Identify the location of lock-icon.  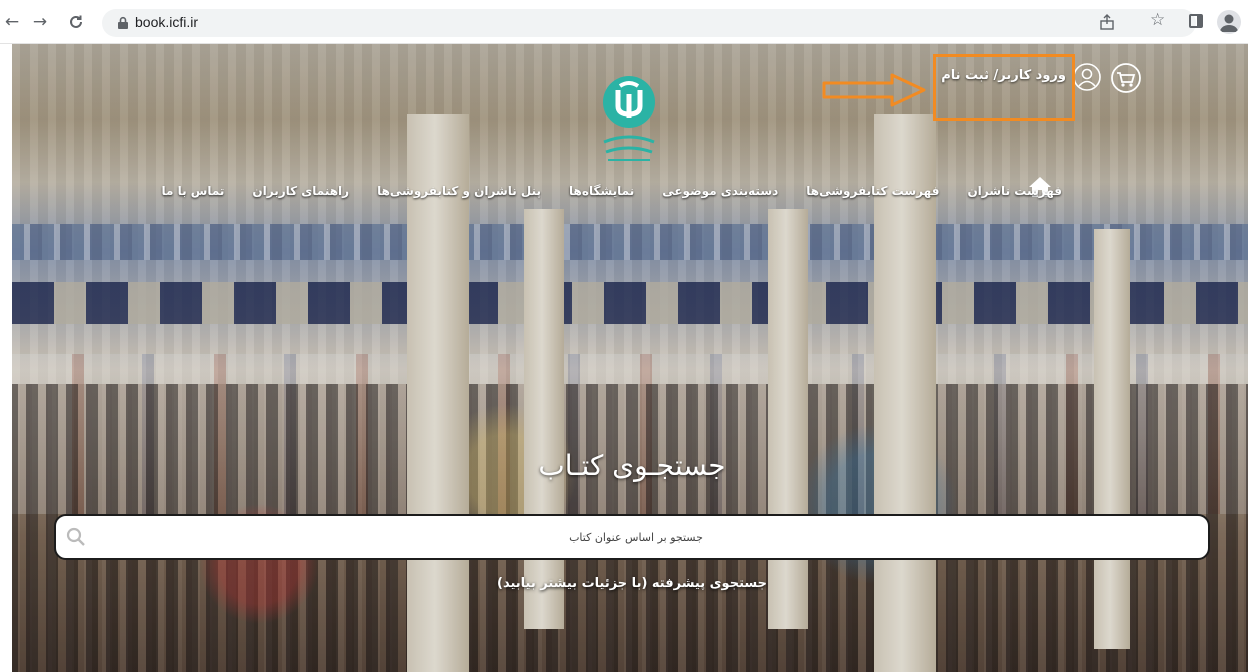
(123, 22).